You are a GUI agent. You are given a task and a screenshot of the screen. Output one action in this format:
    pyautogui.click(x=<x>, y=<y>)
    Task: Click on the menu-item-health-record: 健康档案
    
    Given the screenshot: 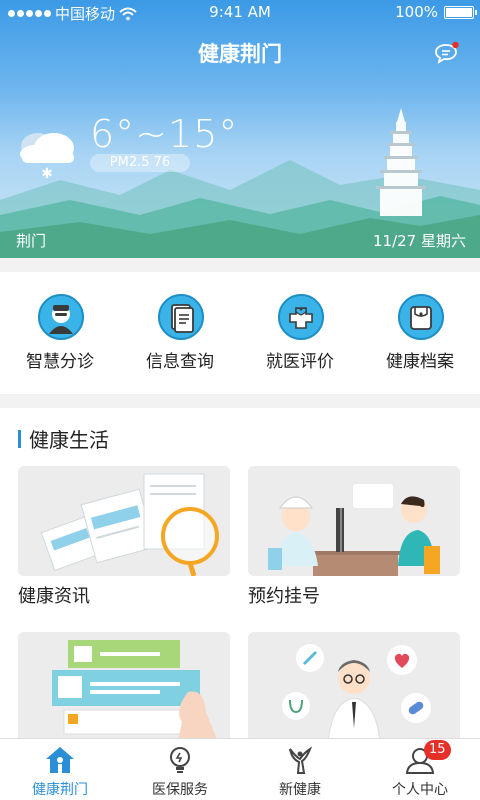 What is the action you would take?
    pyautogui.click(x=420, y=333)
    